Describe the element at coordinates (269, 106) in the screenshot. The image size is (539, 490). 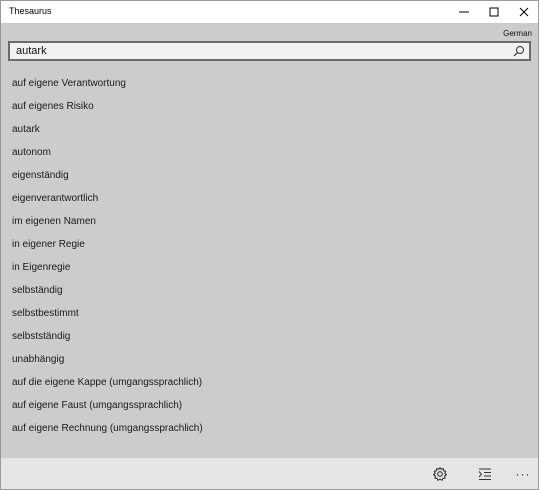
I see `result-item: auf eigenes Risiko` at that location.